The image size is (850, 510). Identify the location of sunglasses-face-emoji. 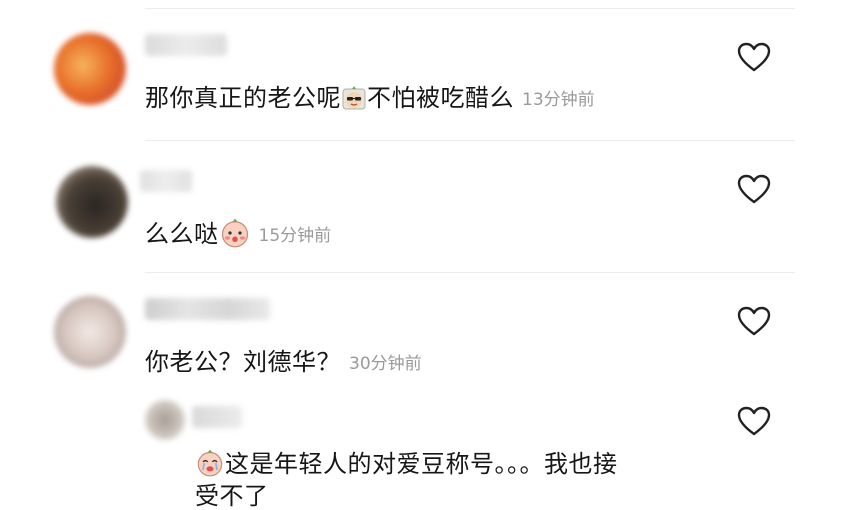
(354, 98).